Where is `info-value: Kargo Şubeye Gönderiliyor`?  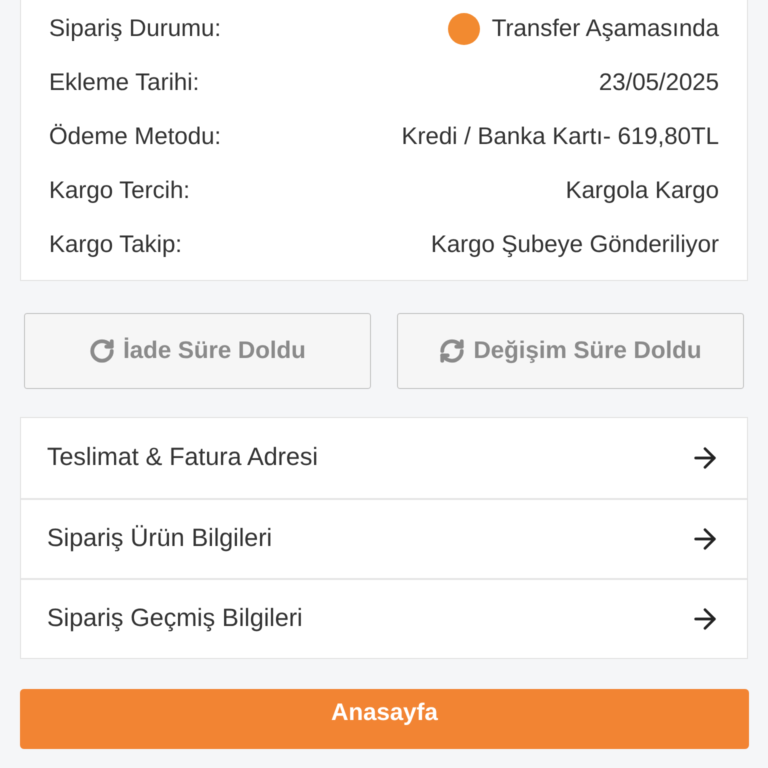
info-value: Kargo Şubeye Gönderiliyor is located at coordinates (574, 245).